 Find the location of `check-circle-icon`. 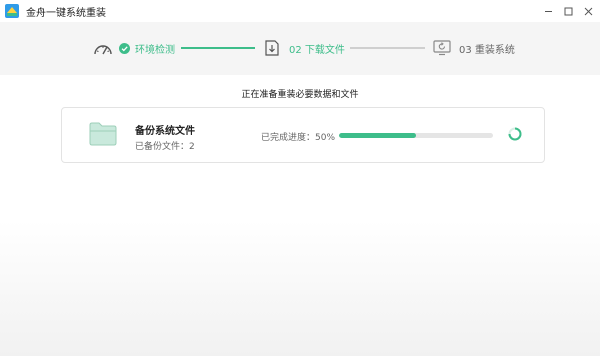

check-circle-icon is located at coordinates (124, 48).